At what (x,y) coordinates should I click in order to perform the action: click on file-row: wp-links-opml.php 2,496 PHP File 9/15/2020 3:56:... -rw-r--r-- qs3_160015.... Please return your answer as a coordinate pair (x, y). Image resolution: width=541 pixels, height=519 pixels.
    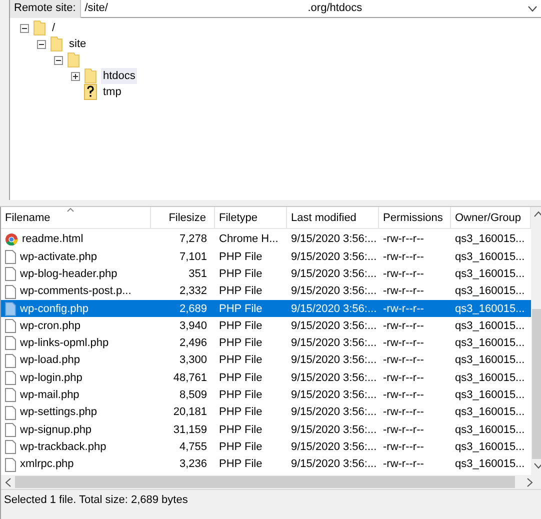
    Looking at the image, I should click on (266, 343).